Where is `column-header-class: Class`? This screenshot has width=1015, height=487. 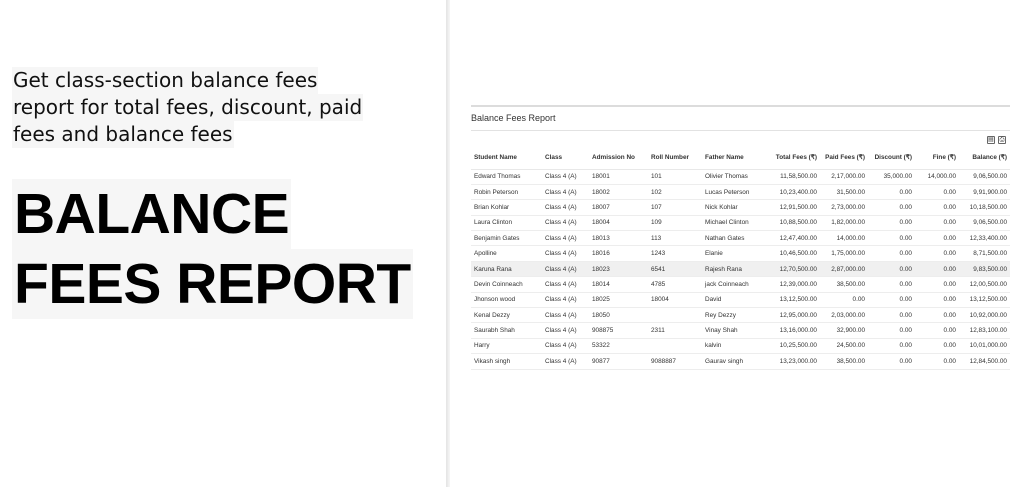
column-header-class: Class is located at coordinates (565, 158).